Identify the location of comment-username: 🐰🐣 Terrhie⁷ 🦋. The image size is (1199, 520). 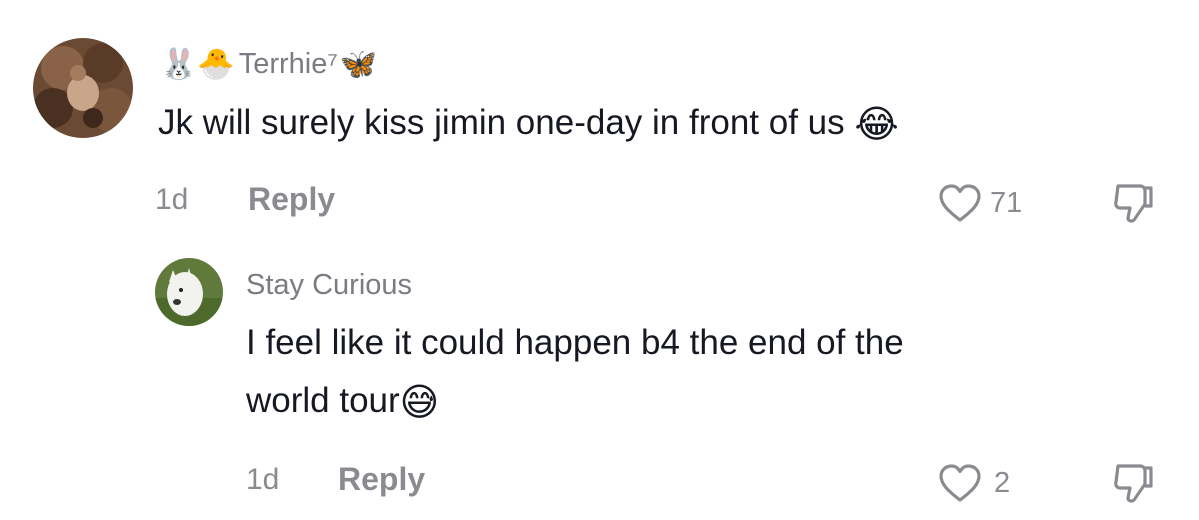
(268, 64).